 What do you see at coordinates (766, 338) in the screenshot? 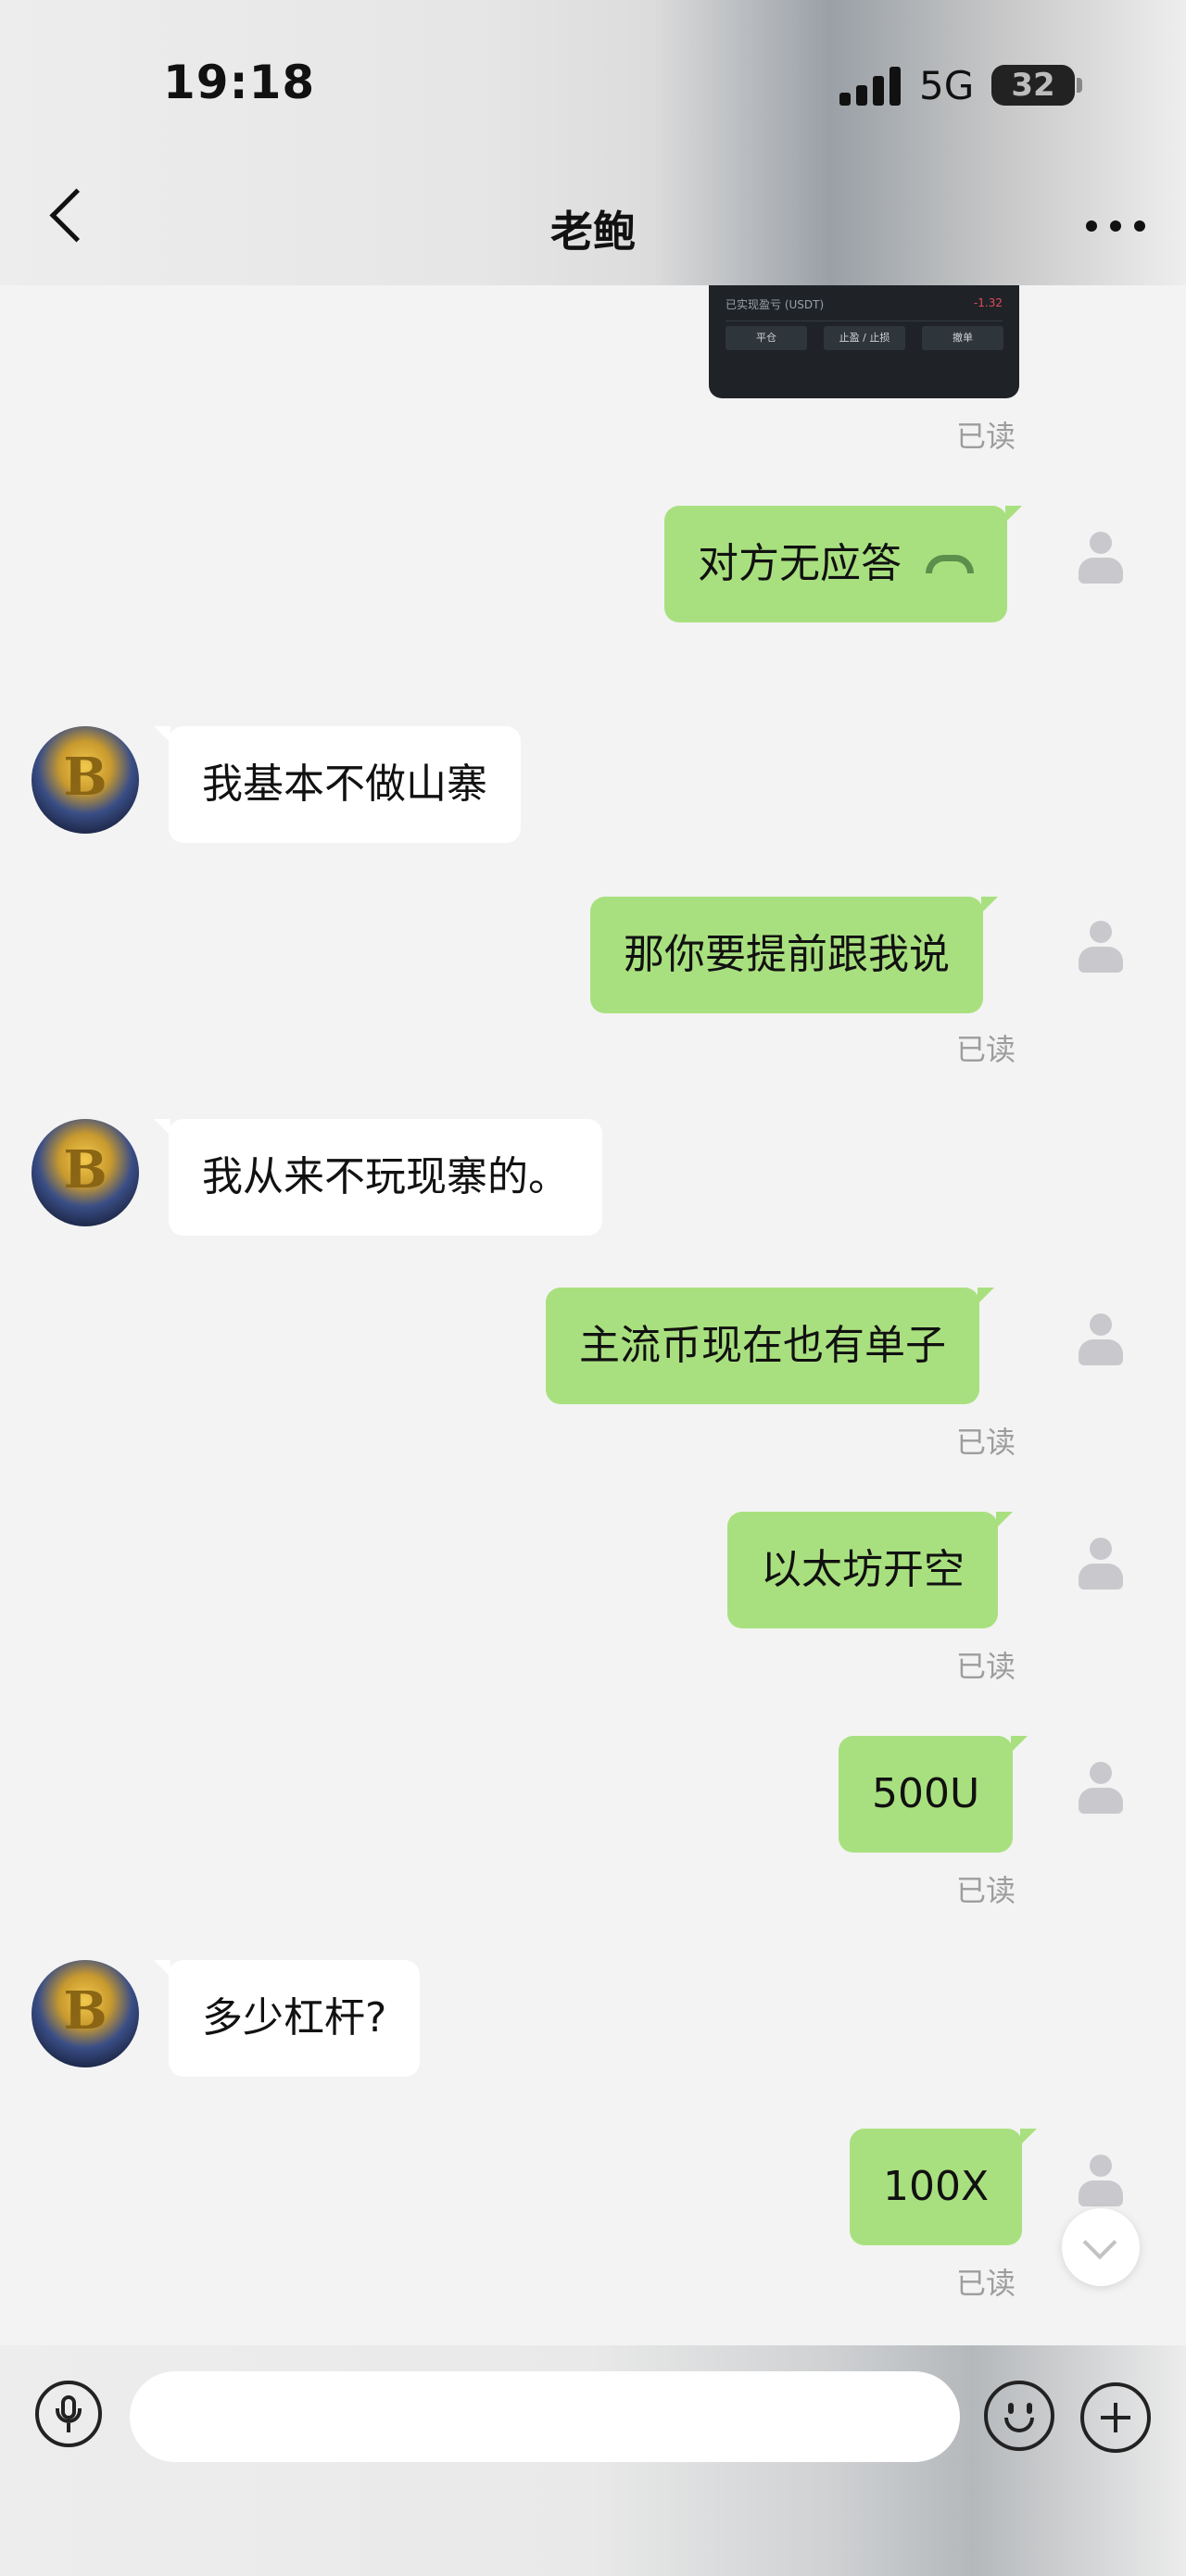
I see `trade-close-button: 平仓` at bounding box center [766, 338].